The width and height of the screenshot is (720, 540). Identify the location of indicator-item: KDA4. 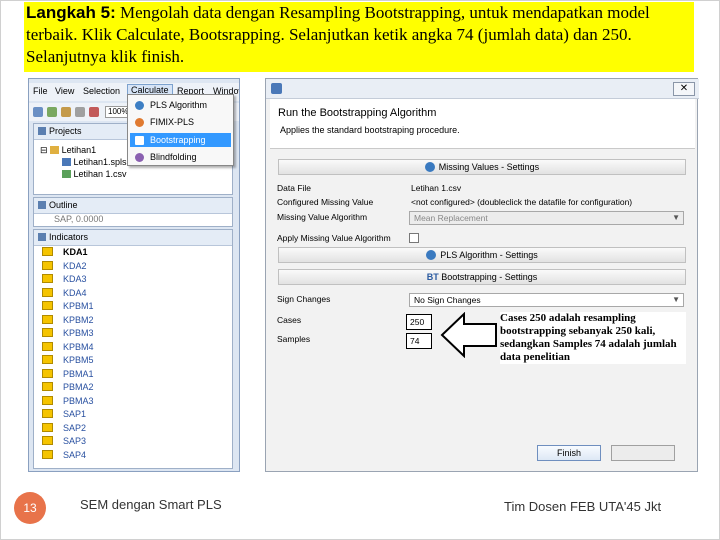
(68, 294).